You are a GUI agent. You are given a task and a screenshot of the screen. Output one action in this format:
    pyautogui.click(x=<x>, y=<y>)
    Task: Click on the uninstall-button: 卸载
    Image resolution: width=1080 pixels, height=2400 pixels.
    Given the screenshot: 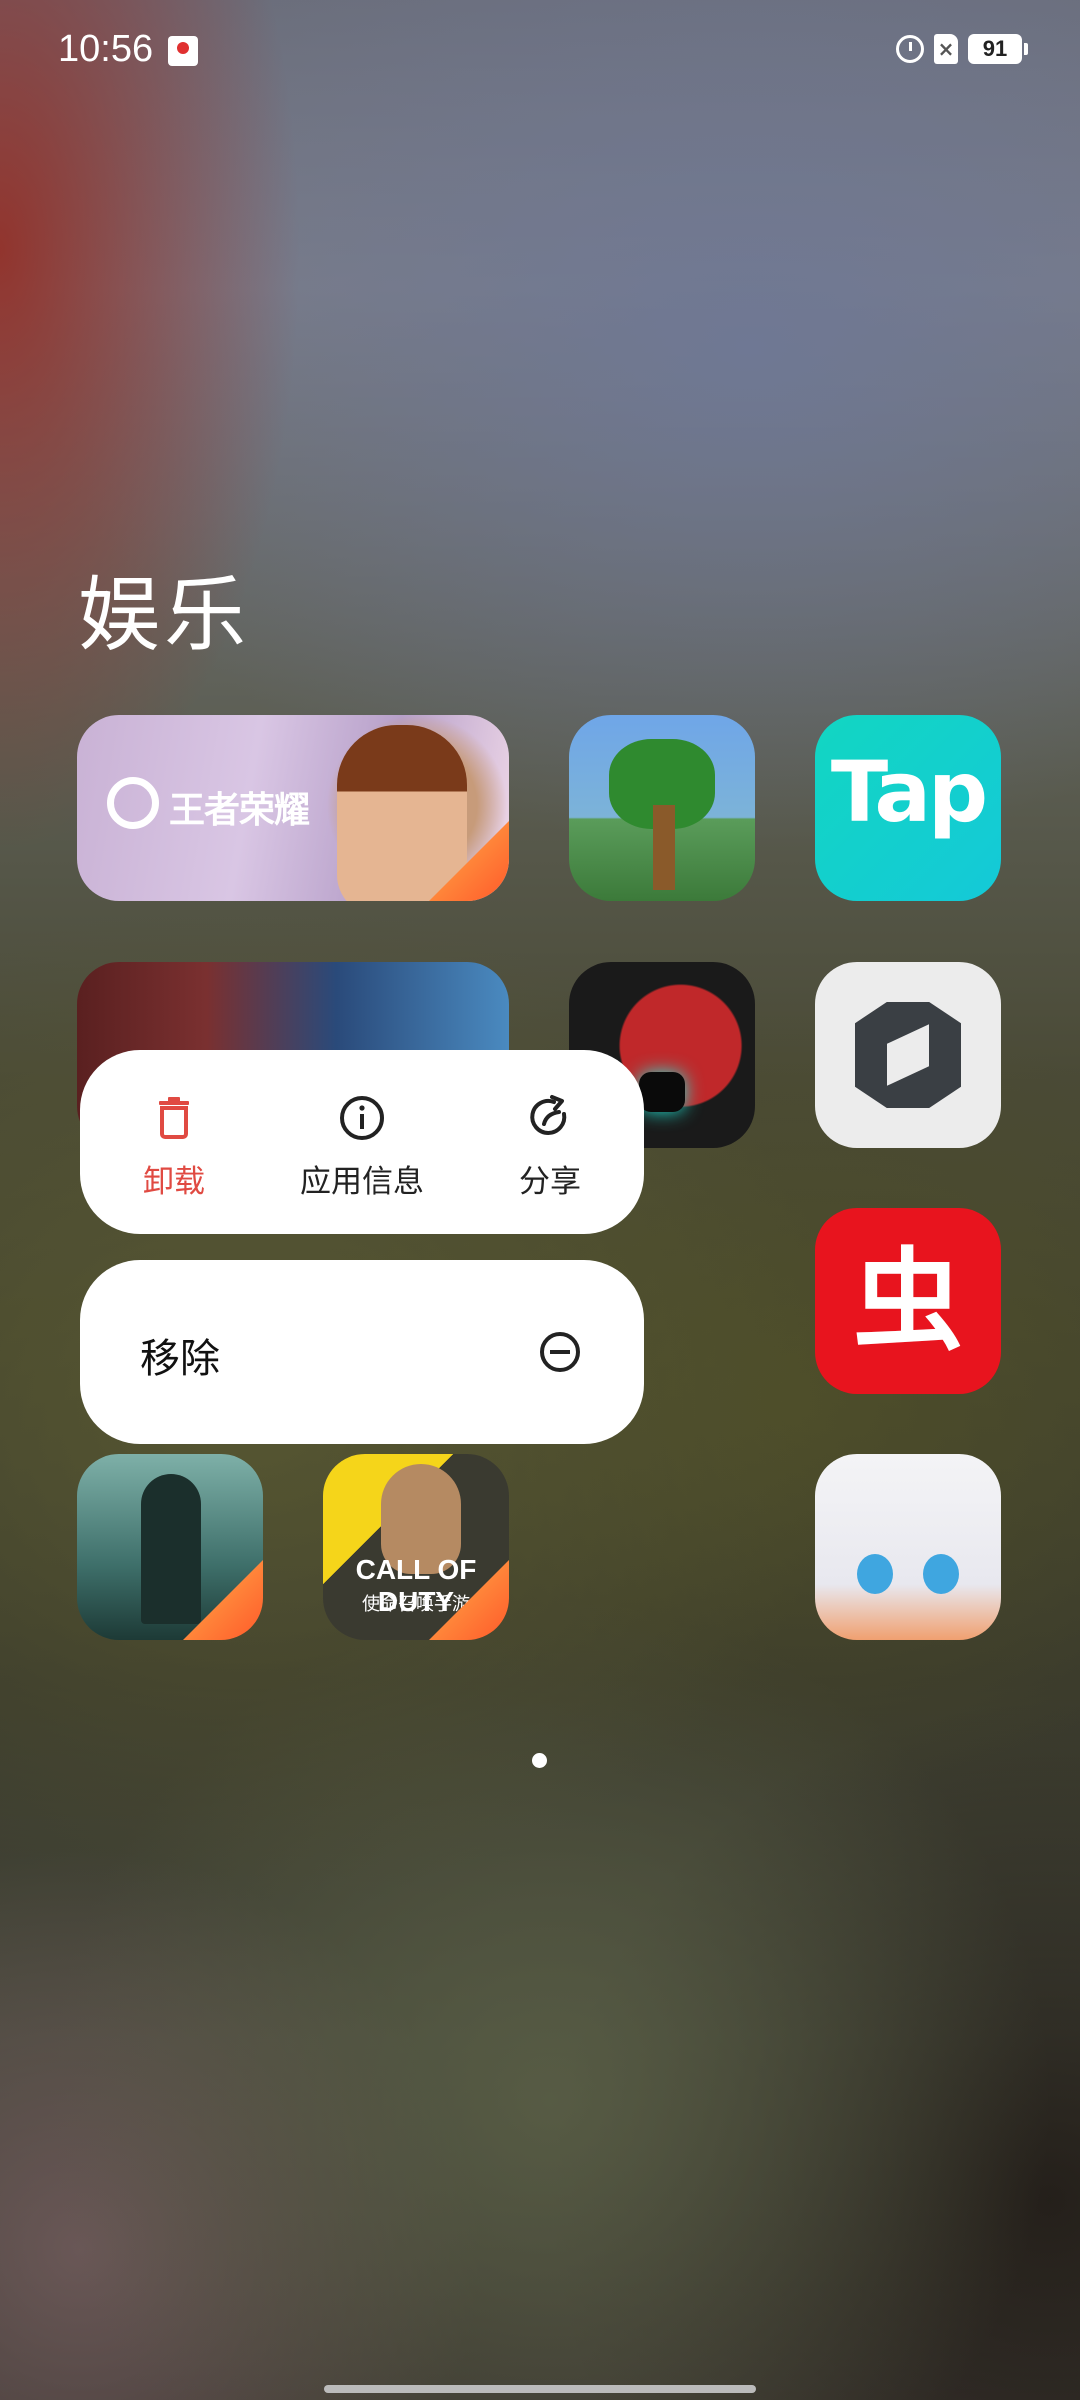 What is the action you would take?
    pyautogui.click(x=174, y=1146)
    